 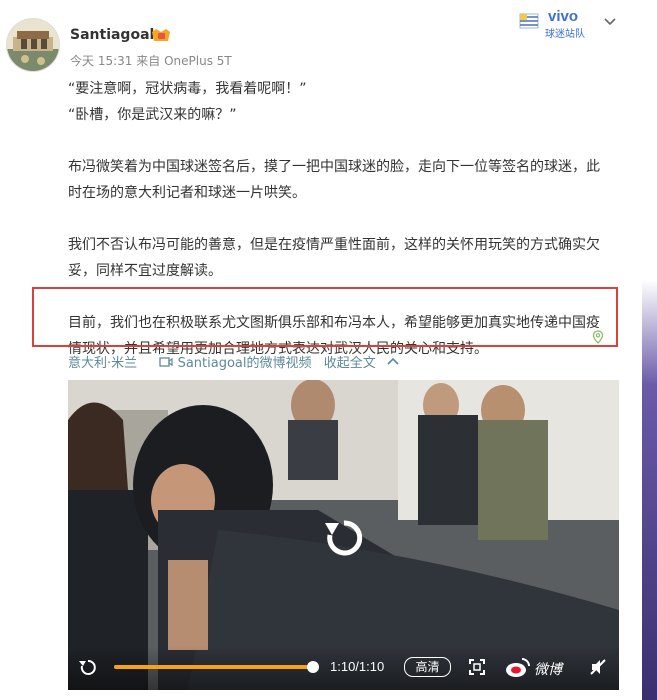 What do you see at coordinates (610, 22) in the screenshot?
I see `chevron-down-icon` at bounding box center [610, 22].